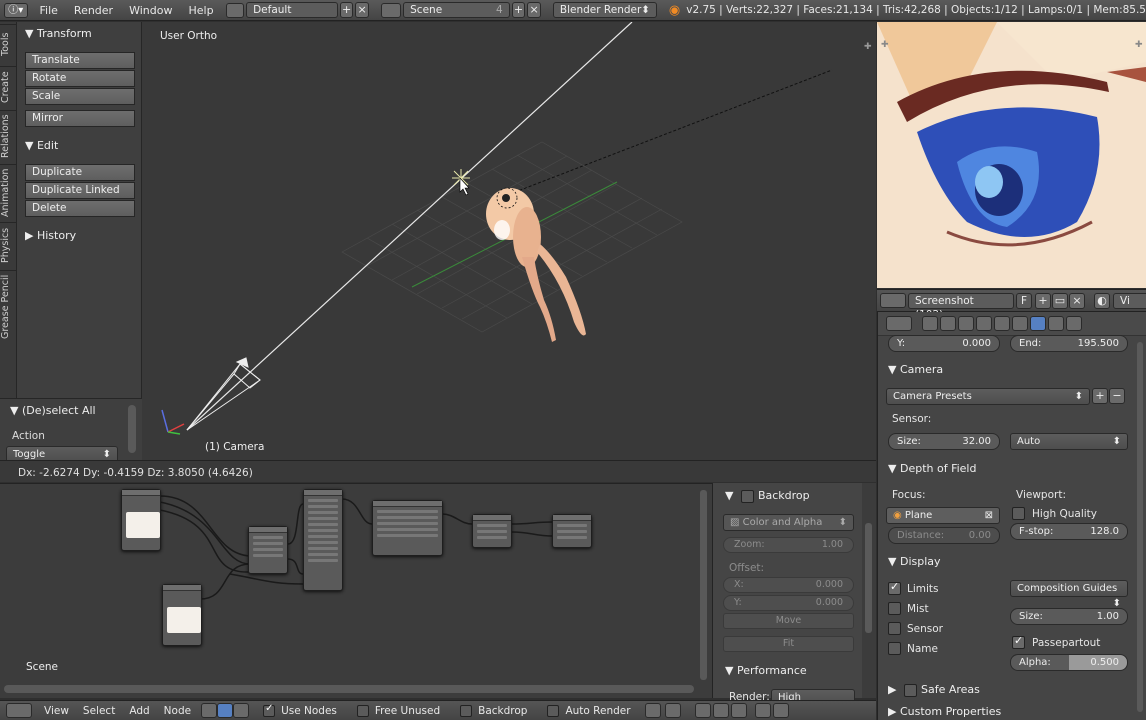 The width and height of the screenshot is (1146, 720). What do you see at coordinates (19, 710) in the screenshot?
I see `node-editor-type-icon` at bounding box center [19, 710].